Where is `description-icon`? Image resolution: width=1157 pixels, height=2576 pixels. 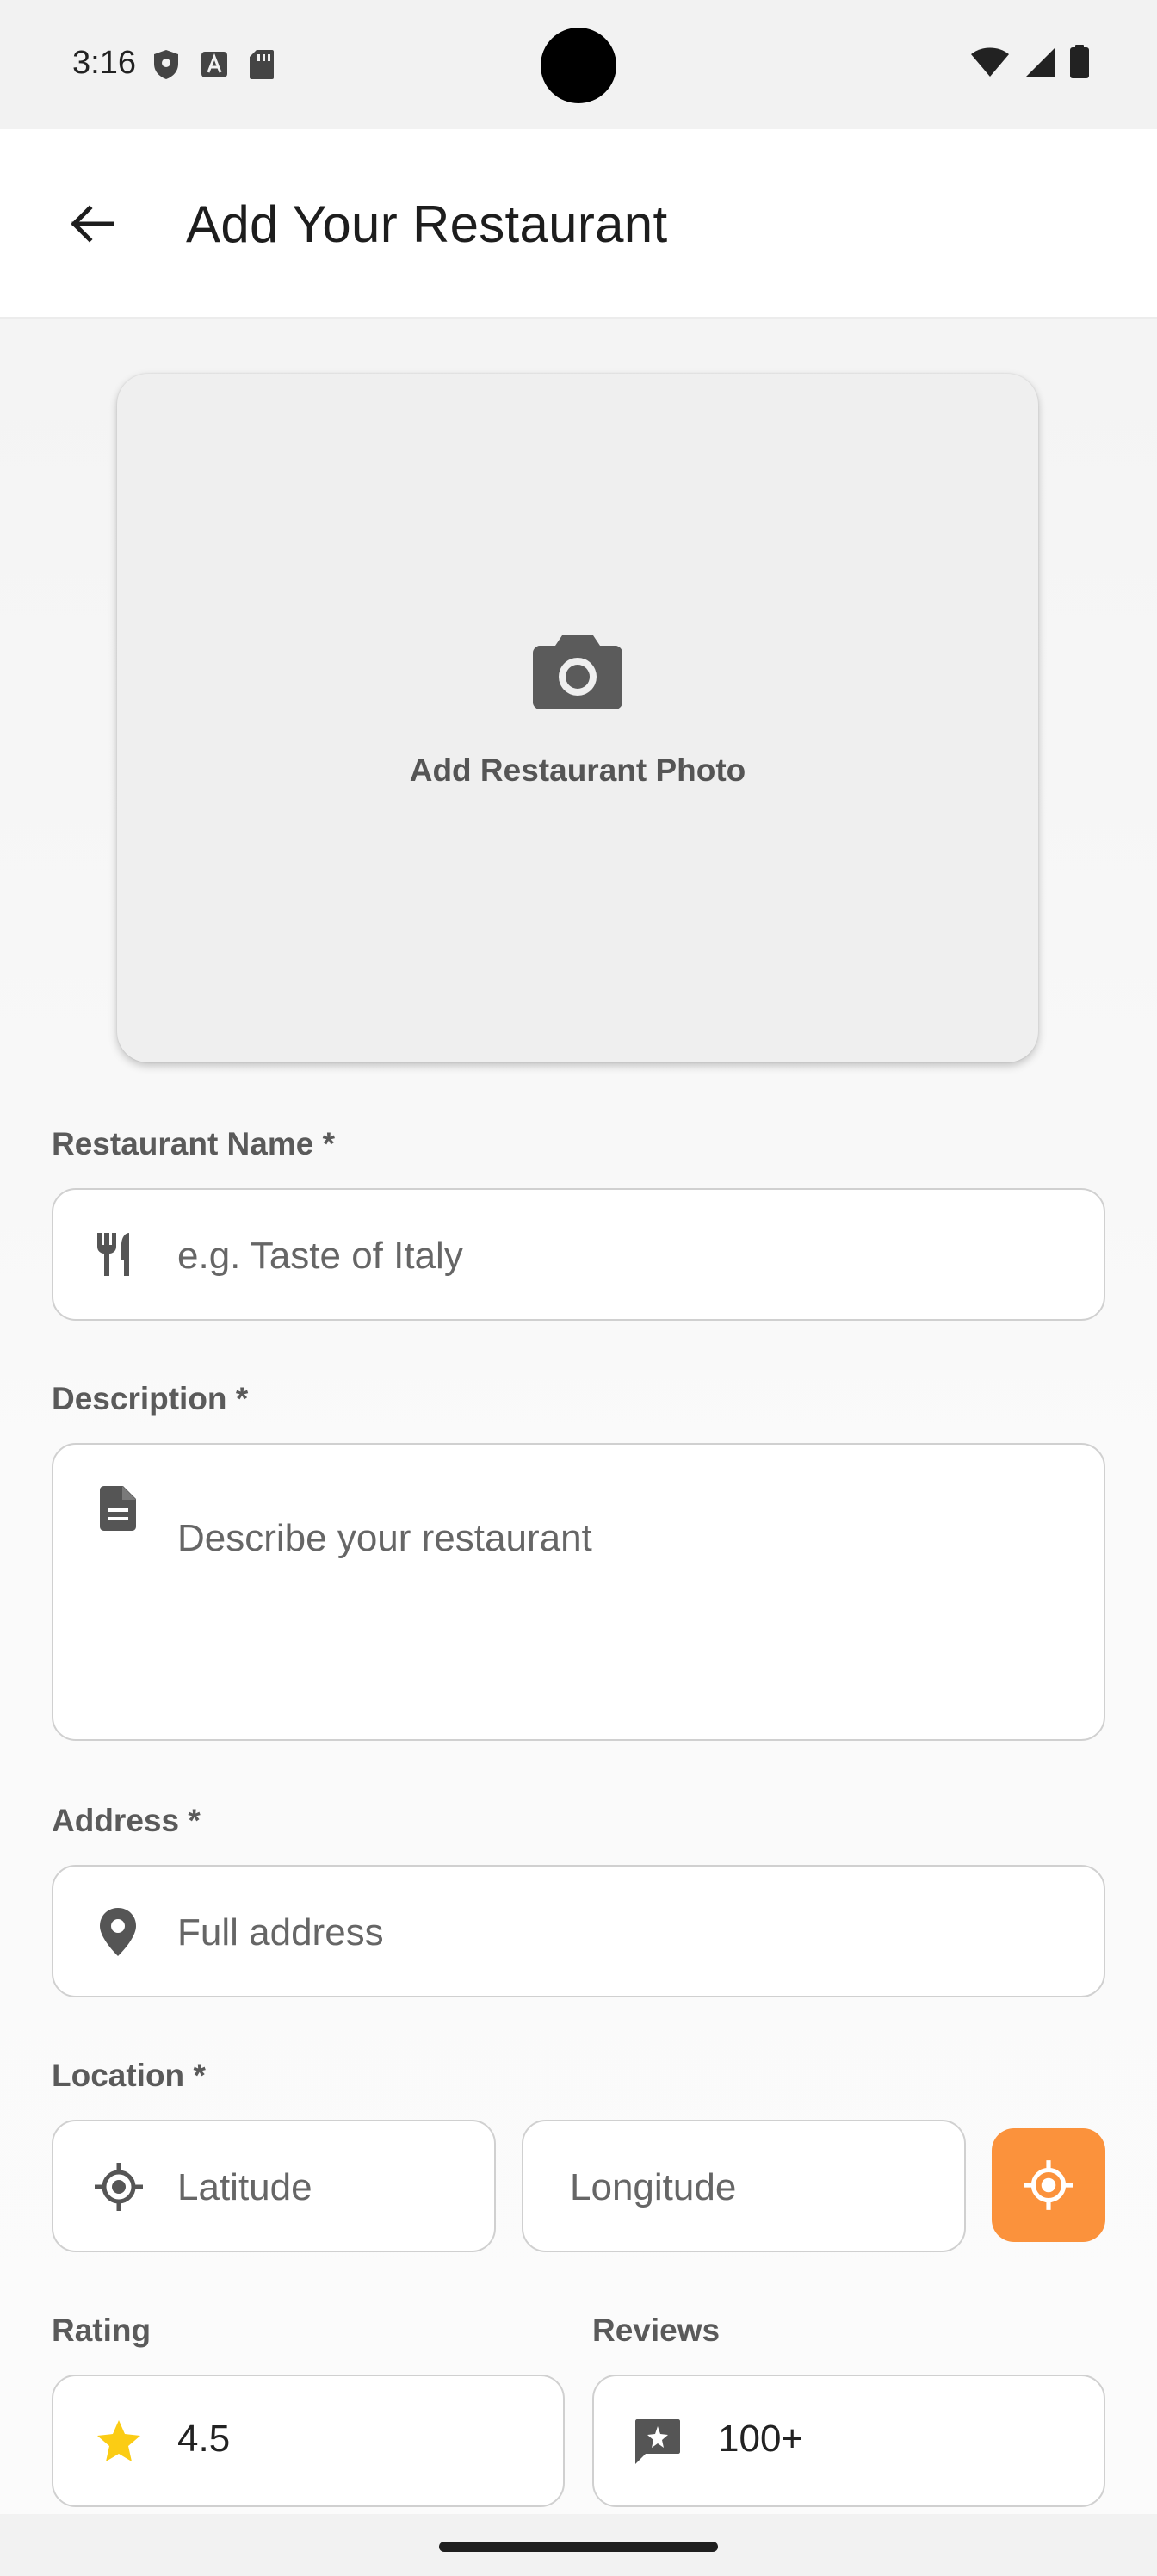 description-icon is located at coordinates (118, 1508).